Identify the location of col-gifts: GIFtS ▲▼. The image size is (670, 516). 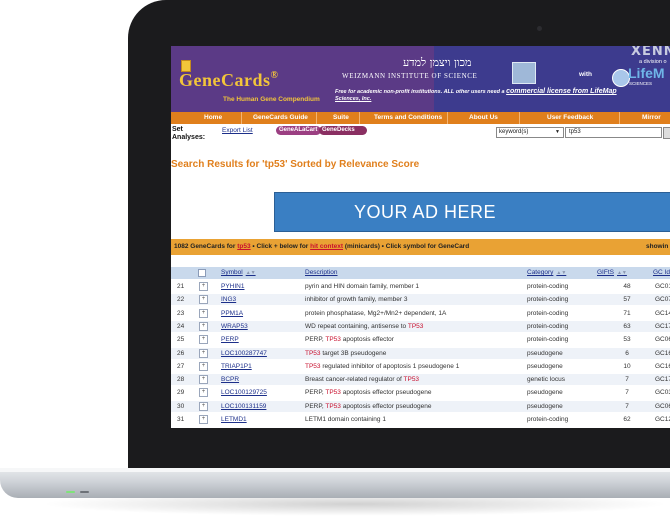
(612, 272).